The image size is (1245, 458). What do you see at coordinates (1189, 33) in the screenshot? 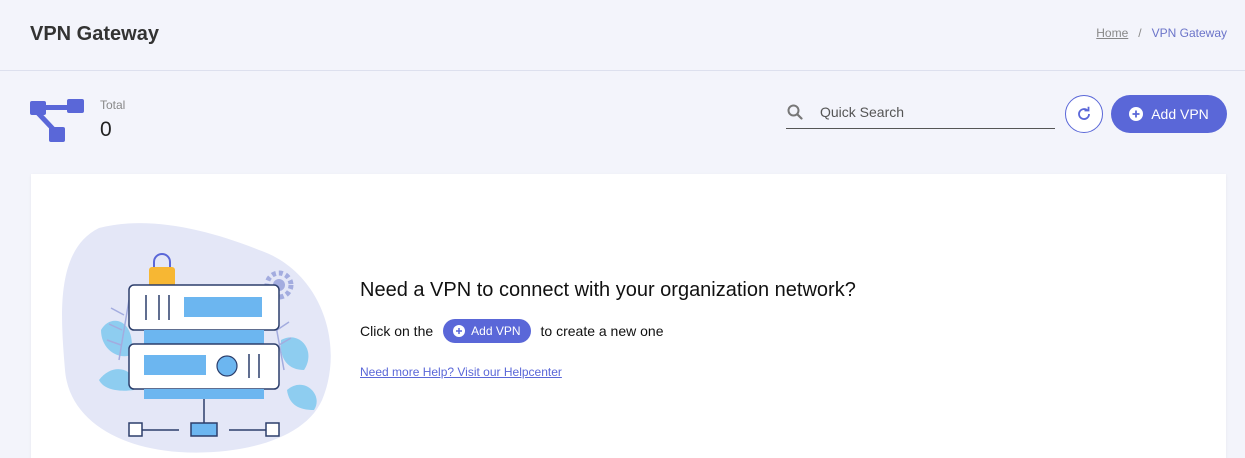
I see `breadcrumb-current: VPN Gateway` at bounding box center [1189, 33].